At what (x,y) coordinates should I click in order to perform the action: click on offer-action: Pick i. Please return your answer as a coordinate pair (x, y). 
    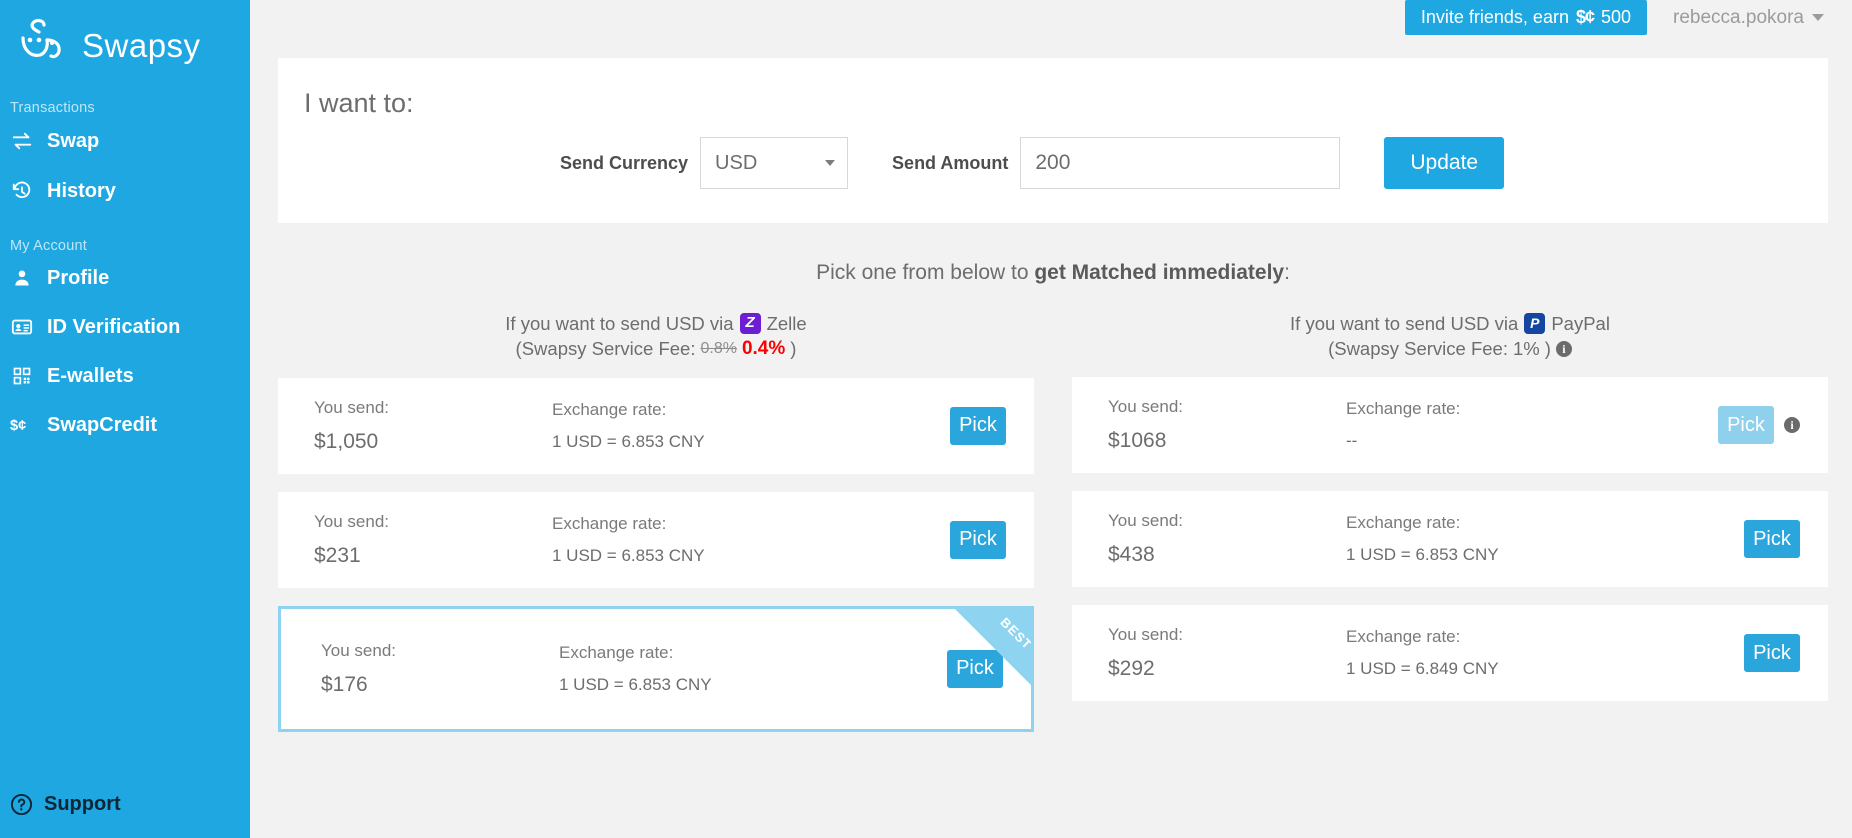
    Looking at the image, I should click on (1759, 425).